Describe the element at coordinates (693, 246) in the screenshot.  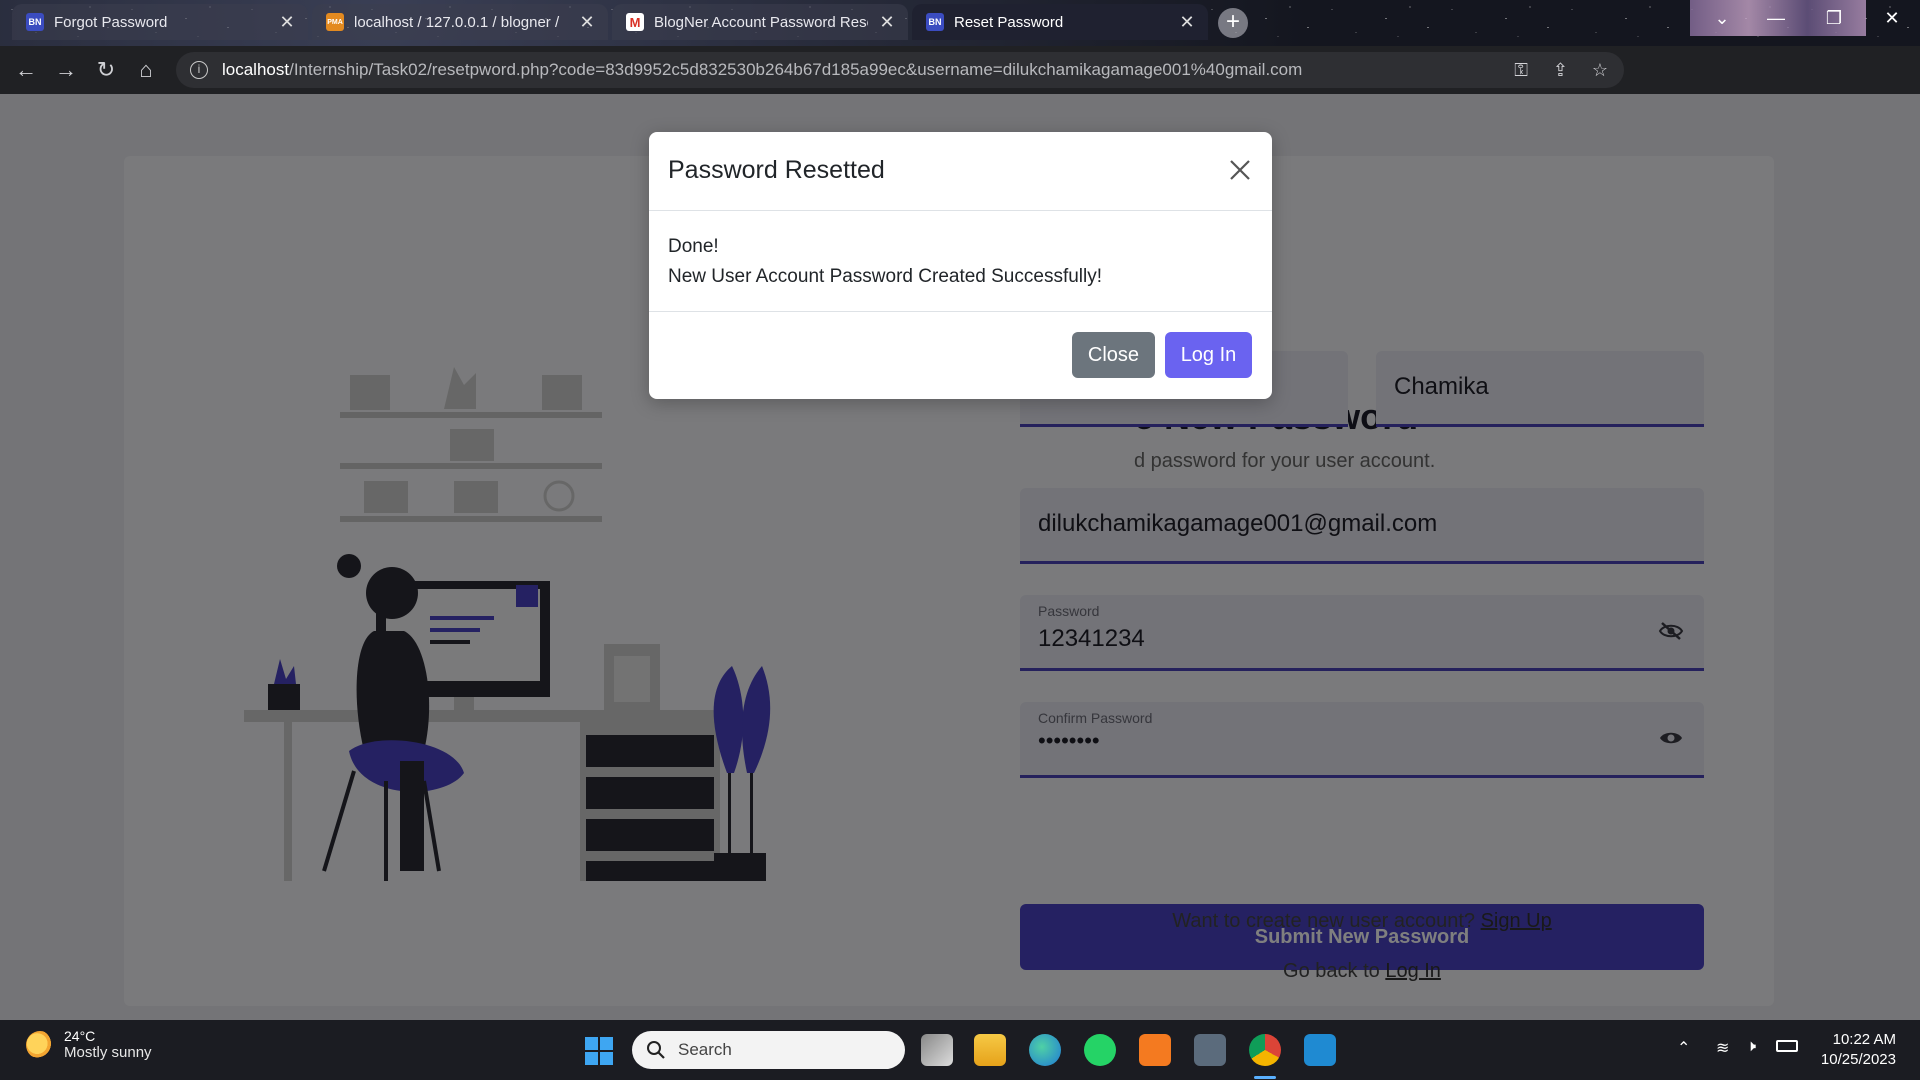
I see `modal-message-line1: Done!` at that location.